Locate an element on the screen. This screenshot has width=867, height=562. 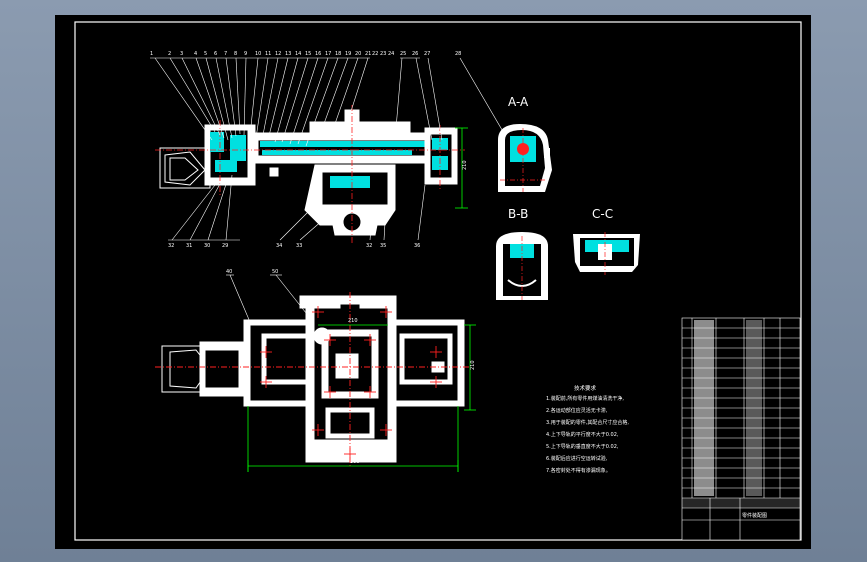
part-number-label: 15 is located at coordinates (308, 54).